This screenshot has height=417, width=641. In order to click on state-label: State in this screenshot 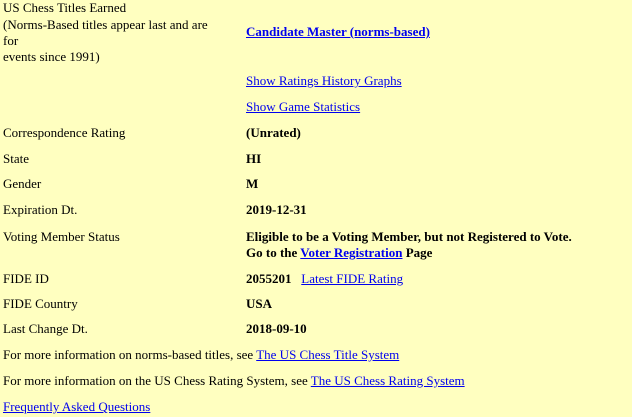, I will do `click(16, 158)`.